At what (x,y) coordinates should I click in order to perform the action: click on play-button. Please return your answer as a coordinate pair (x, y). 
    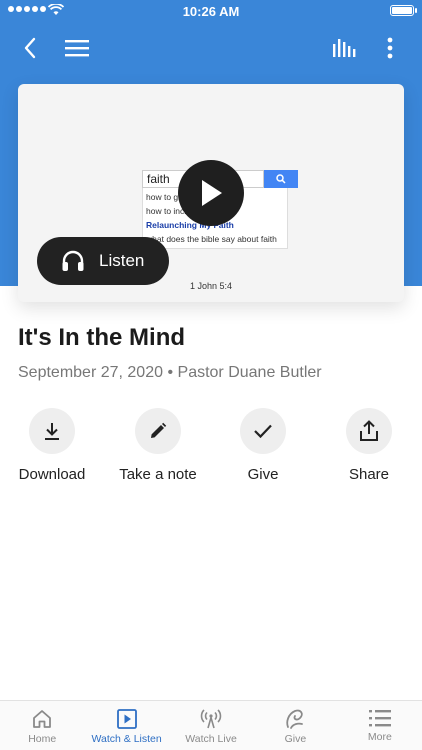
    Looking at the image, I should click on (211, 193).